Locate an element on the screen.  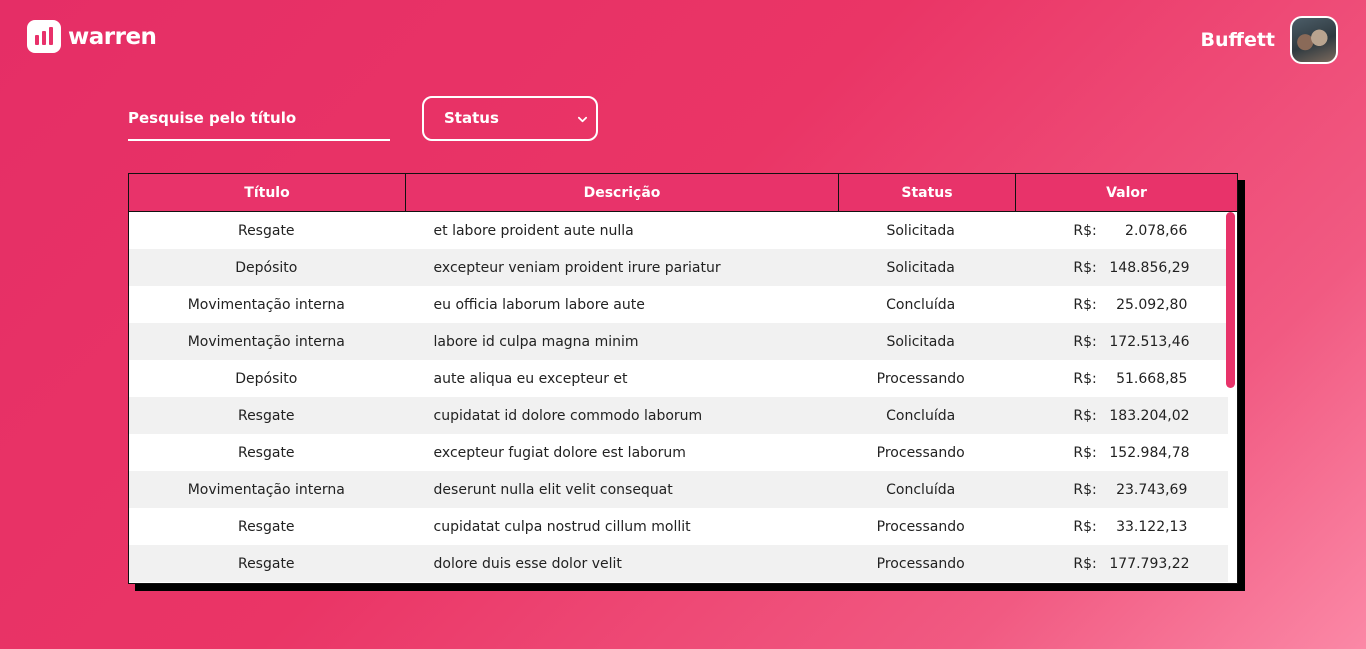
cell-valor: R$: 25.092,80 is located at coordinates (1118, 304).